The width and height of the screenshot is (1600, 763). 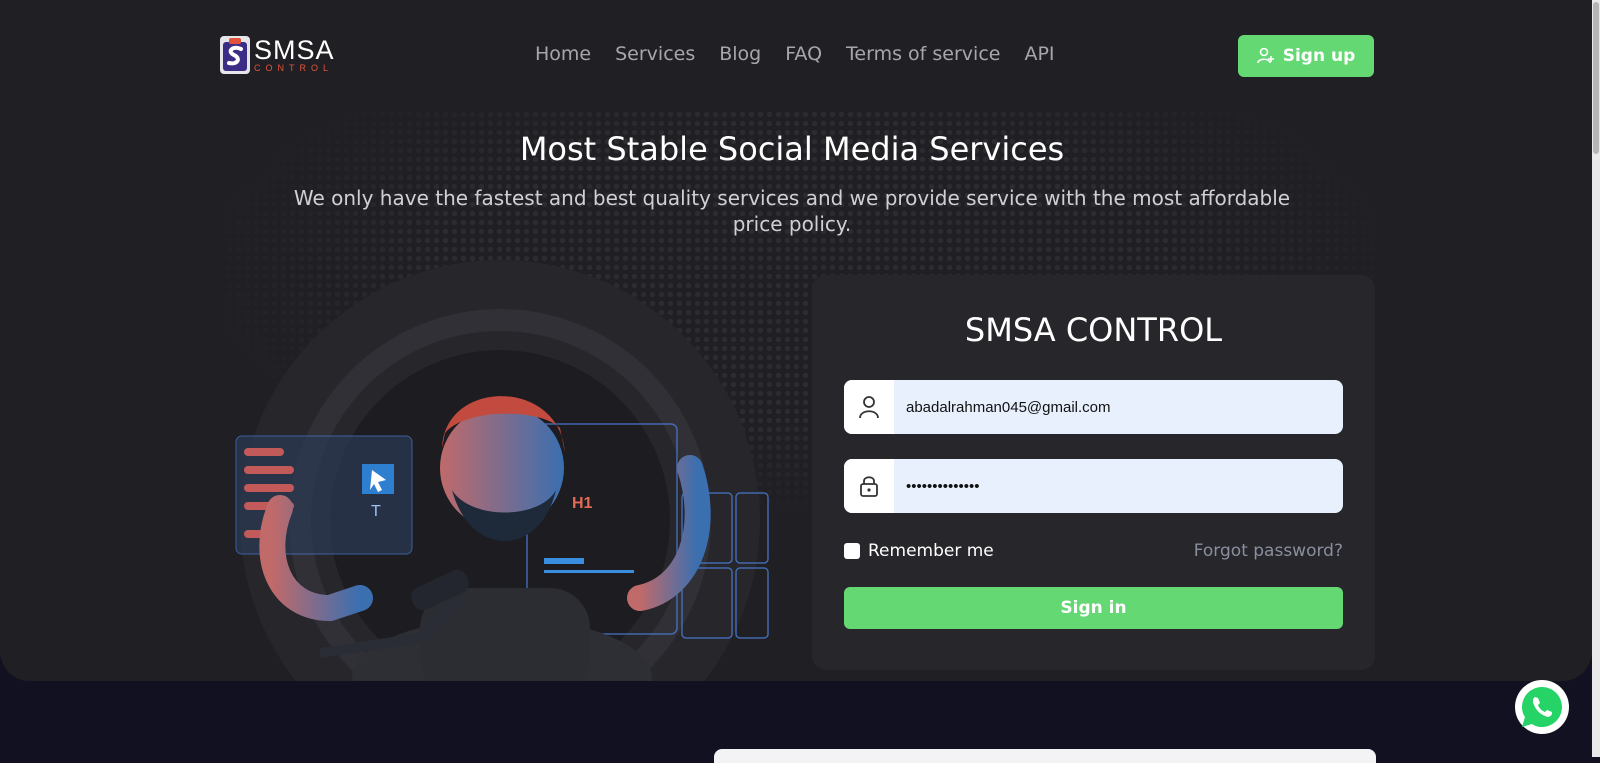 I want to click on nav-services: Services, so click(x=655, y=54).